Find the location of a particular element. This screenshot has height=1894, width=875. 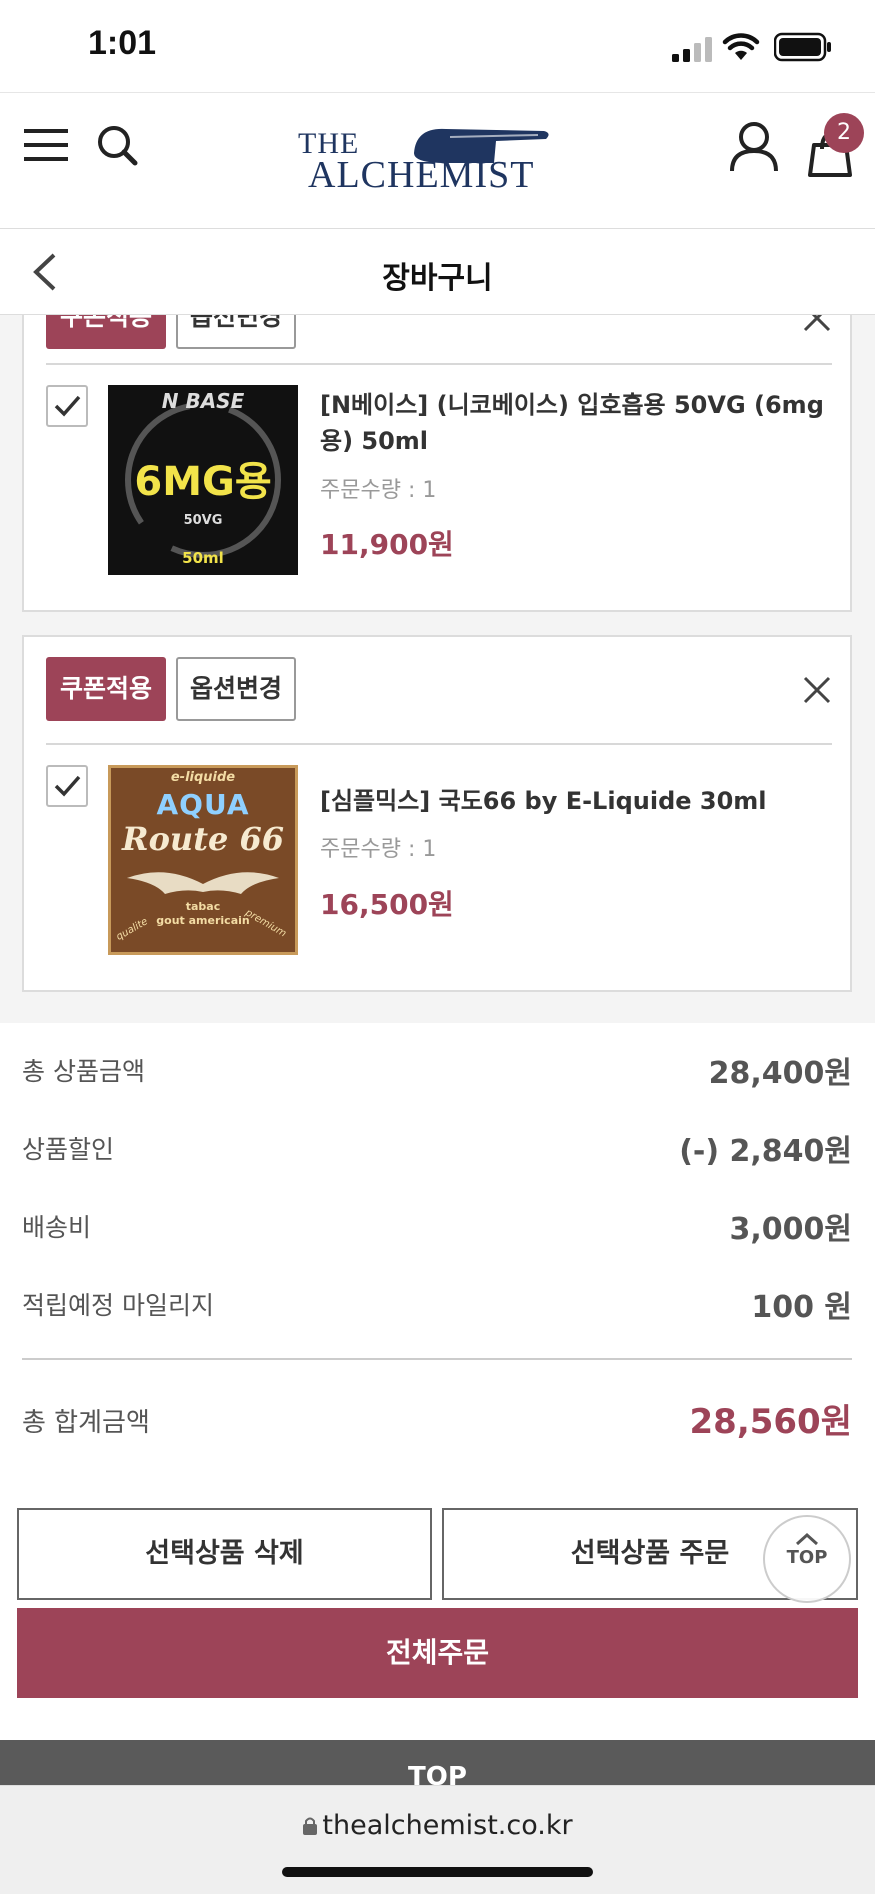

thumb-vg-text: 50VG is located at coordinates (203, 520).